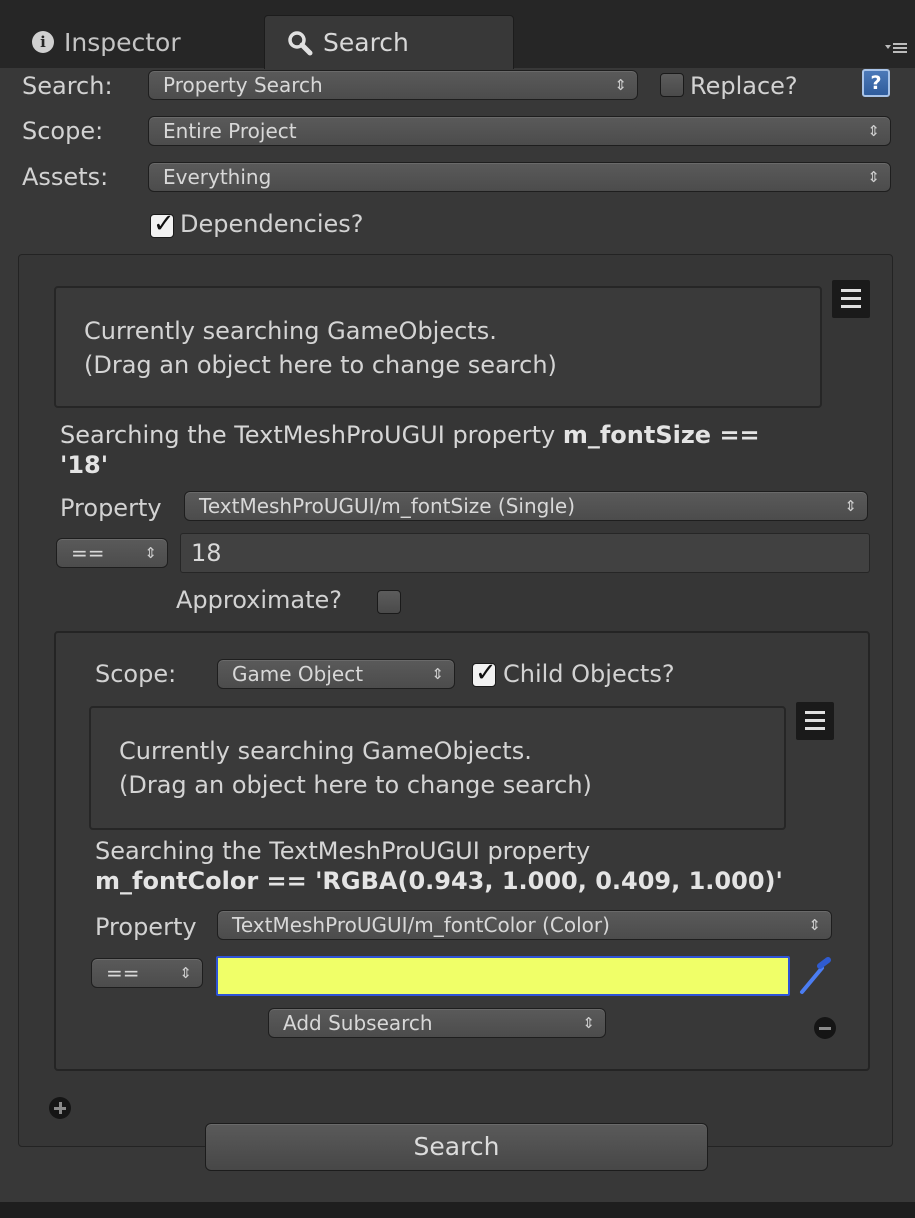 The image size is (915, 1218). What do you see at coordinates (43, 42) in the screenshot?
I see `info-icon: i` at bounding box center [43, 42].